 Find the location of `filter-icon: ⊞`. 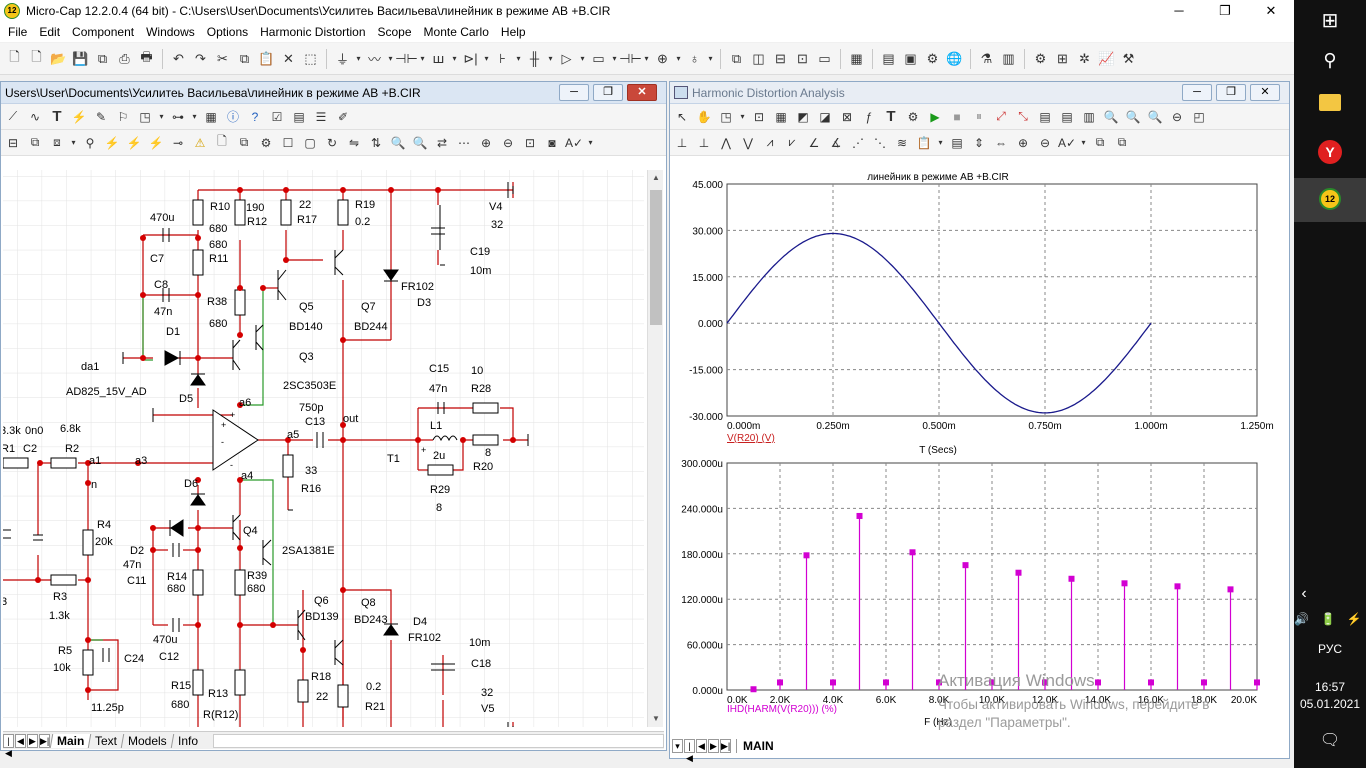

filter-icon: ⊞ is located at coordinates (1062, 58).